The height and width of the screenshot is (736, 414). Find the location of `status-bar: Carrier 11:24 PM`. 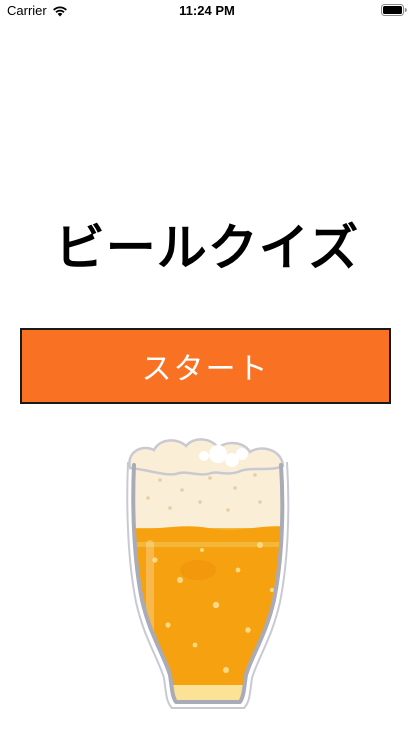

status-bar: Carrier 11:24 PM is located at coordinates (207, 11).